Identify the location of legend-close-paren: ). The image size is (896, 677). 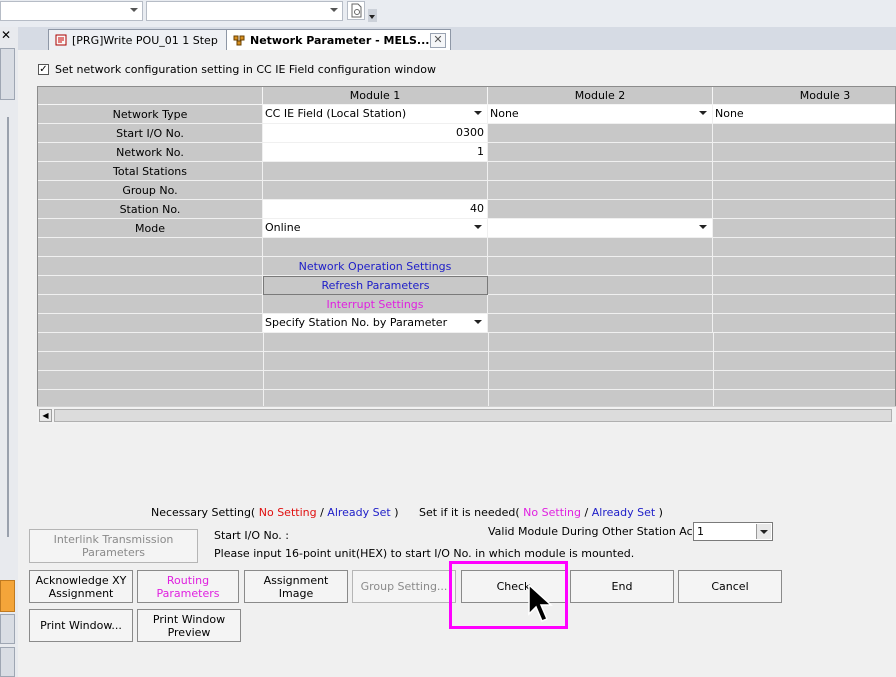
(396, 512).